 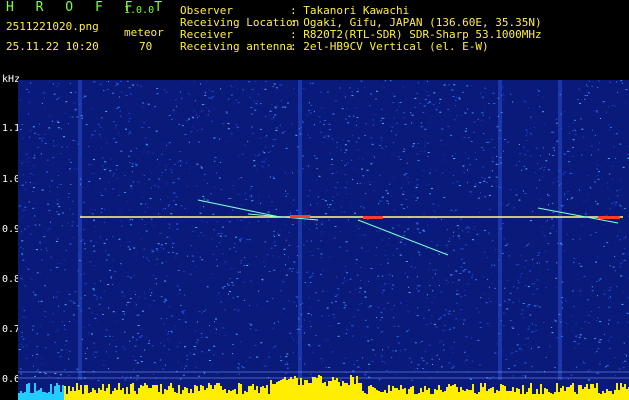 I want to click on date-time: 25.11.22 10:20, so click(x=52, y=46).